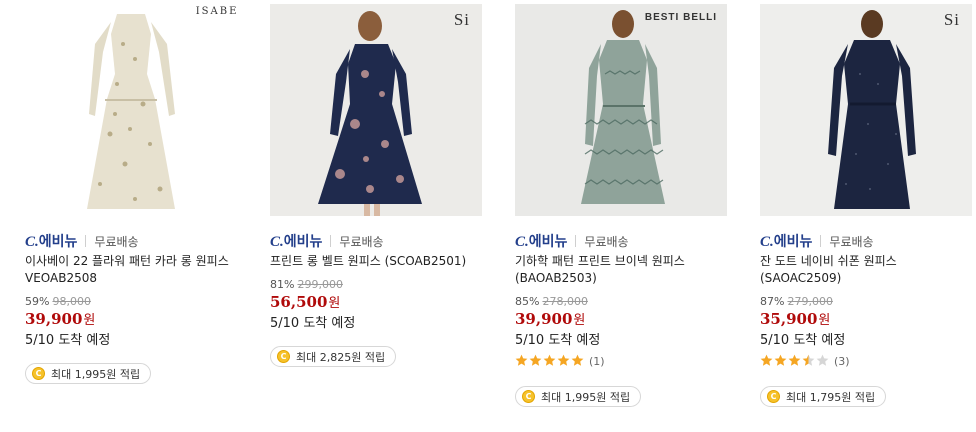 This screenshot has height=432, width=976. Describe the element at coordinates (37, 301) in the screenshot. I see `discount-rate: 59%` at that location.